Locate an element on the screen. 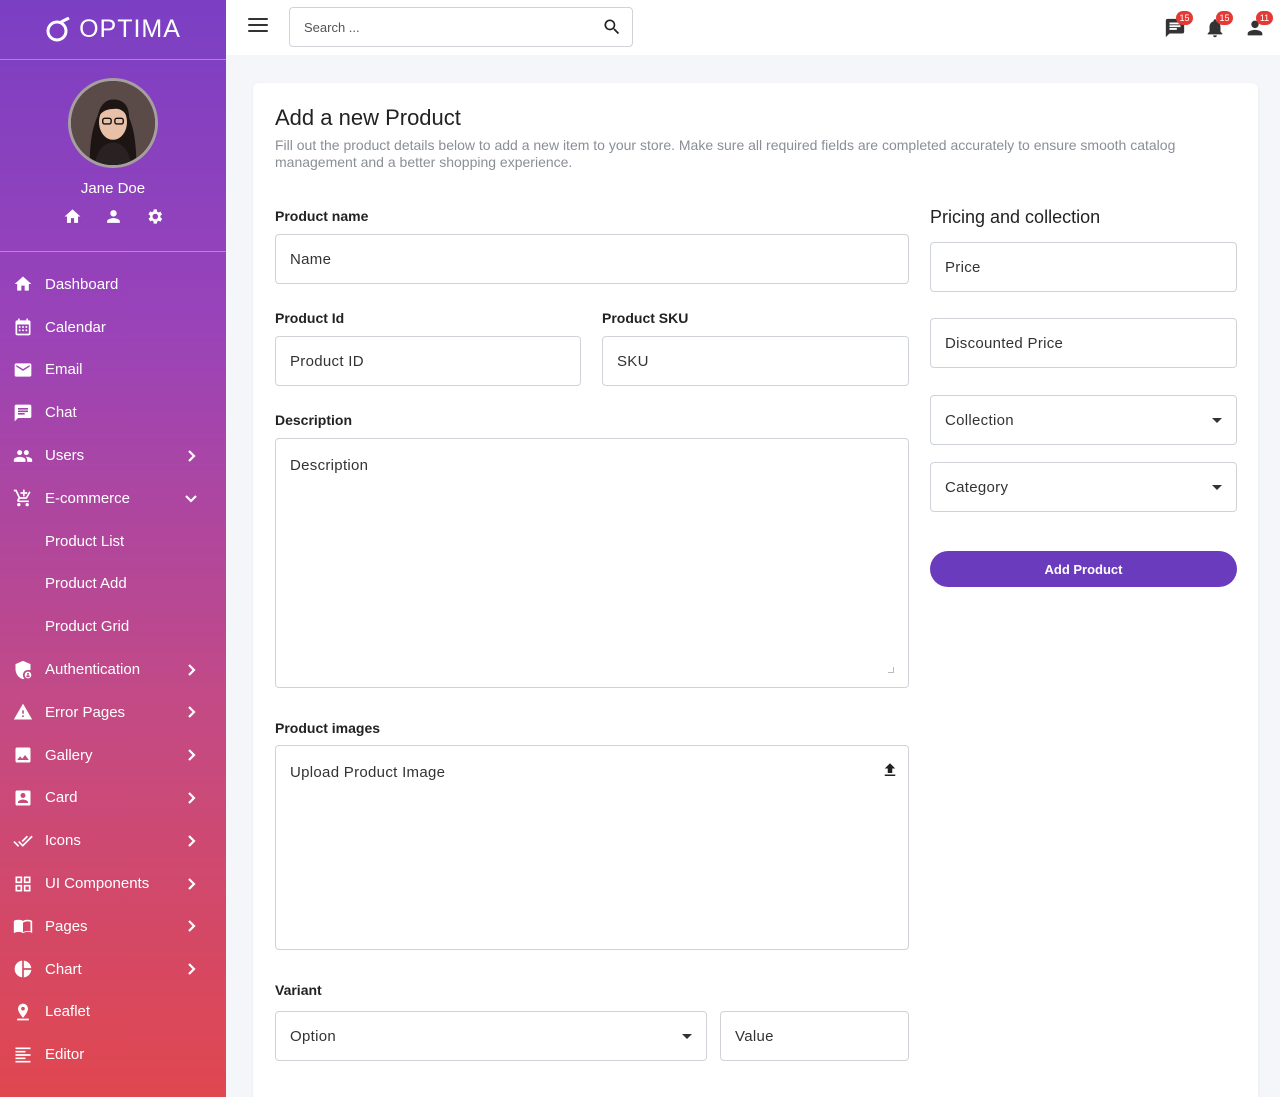  sidebar-item-label: Leaflet is located at coordinates (68, 1012).